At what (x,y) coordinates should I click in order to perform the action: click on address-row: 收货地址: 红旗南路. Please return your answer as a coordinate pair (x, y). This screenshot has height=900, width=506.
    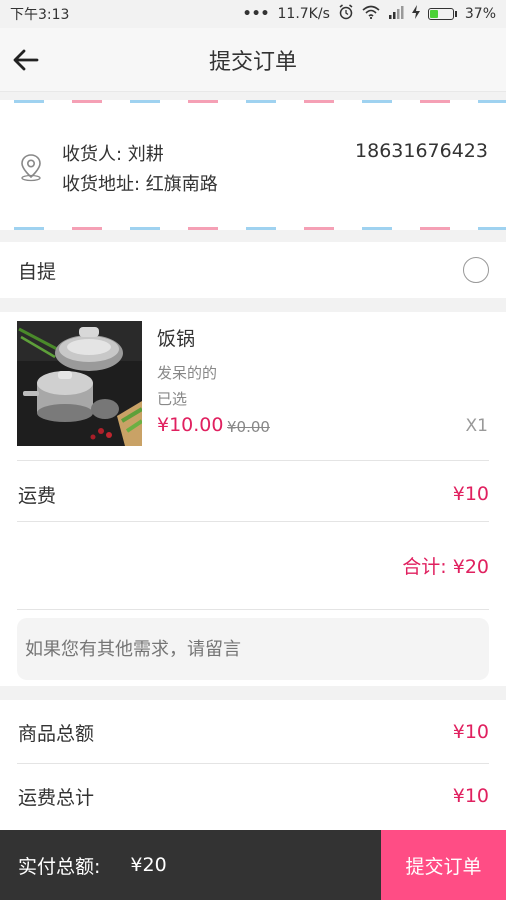
    Looking at the image, I should click on (140, 184).